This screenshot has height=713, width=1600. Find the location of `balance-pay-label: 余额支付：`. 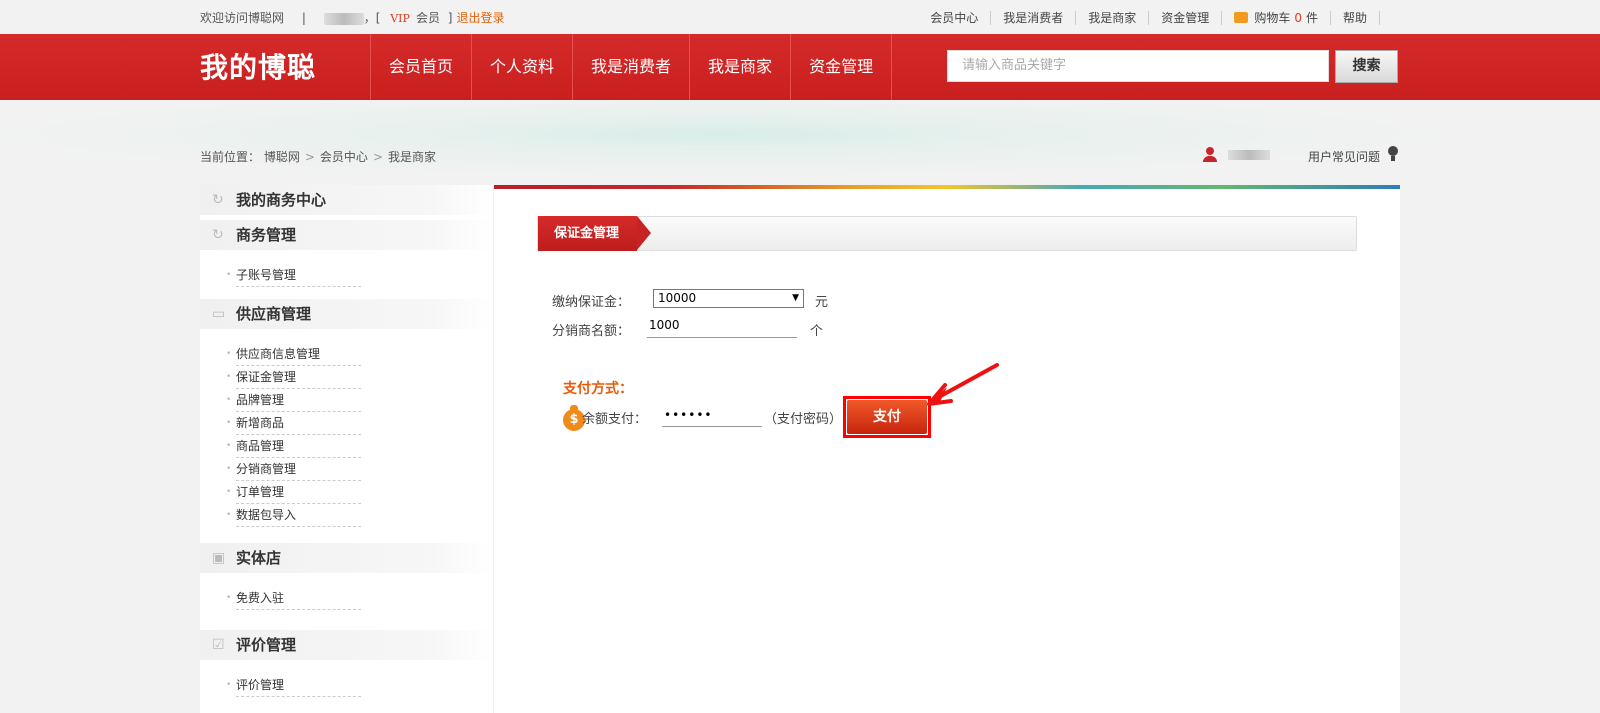

balance-pay-label: 余额支付： is located at coordinates (615, 419).